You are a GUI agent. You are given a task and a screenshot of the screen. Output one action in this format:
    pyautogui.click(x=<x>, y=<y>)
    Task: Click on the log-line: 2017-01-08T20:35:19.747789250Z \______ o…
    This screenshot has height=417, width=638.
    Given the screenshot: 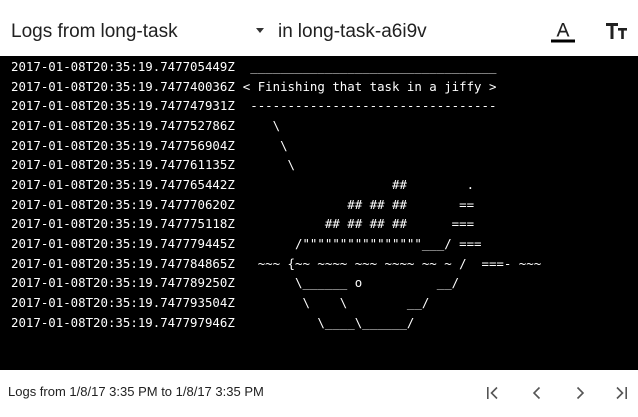 What is the action you would take?
    pyautogui.click(x=235, y=283)
    